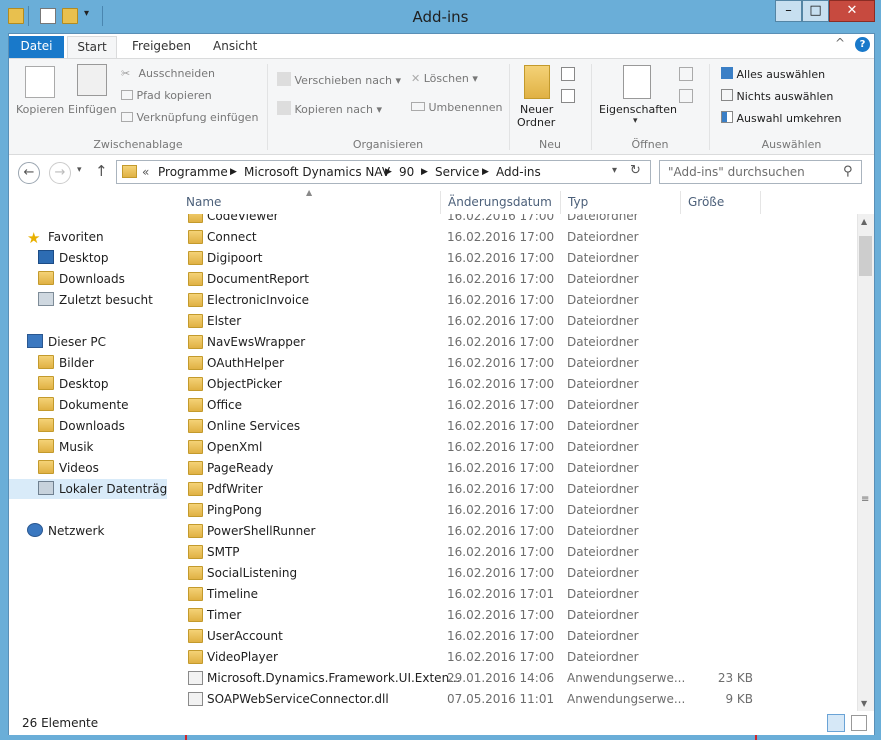  I want to click on file-row: PingPong 16.02.2016 17:00 Dateiordner, so click(512, 510).